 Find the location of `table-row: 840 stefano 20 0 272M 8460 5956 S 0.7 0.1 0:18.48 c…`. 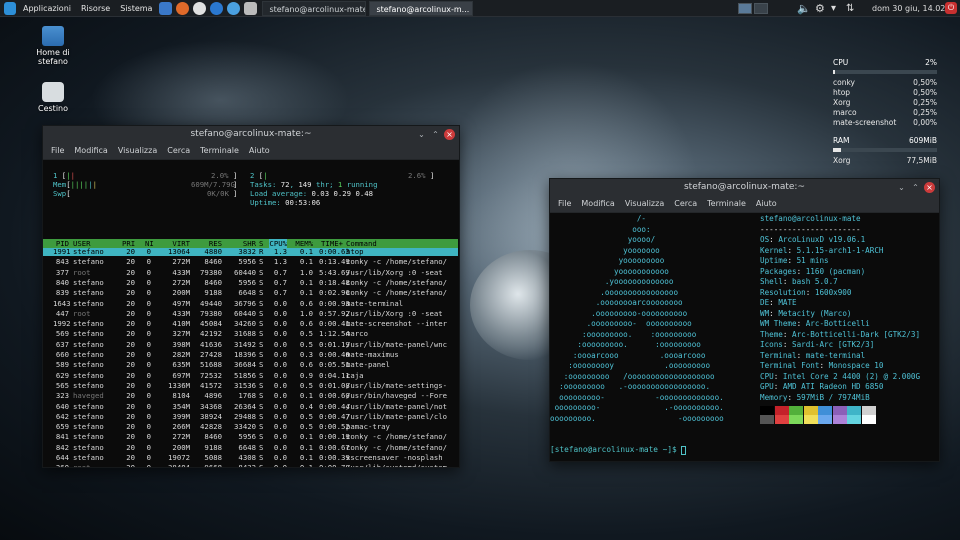

table-row: 840 stefano 20 0 272M 8460 5956 S 0.7 0.1 0:18.48 c… is located at coordinates (250, 282).